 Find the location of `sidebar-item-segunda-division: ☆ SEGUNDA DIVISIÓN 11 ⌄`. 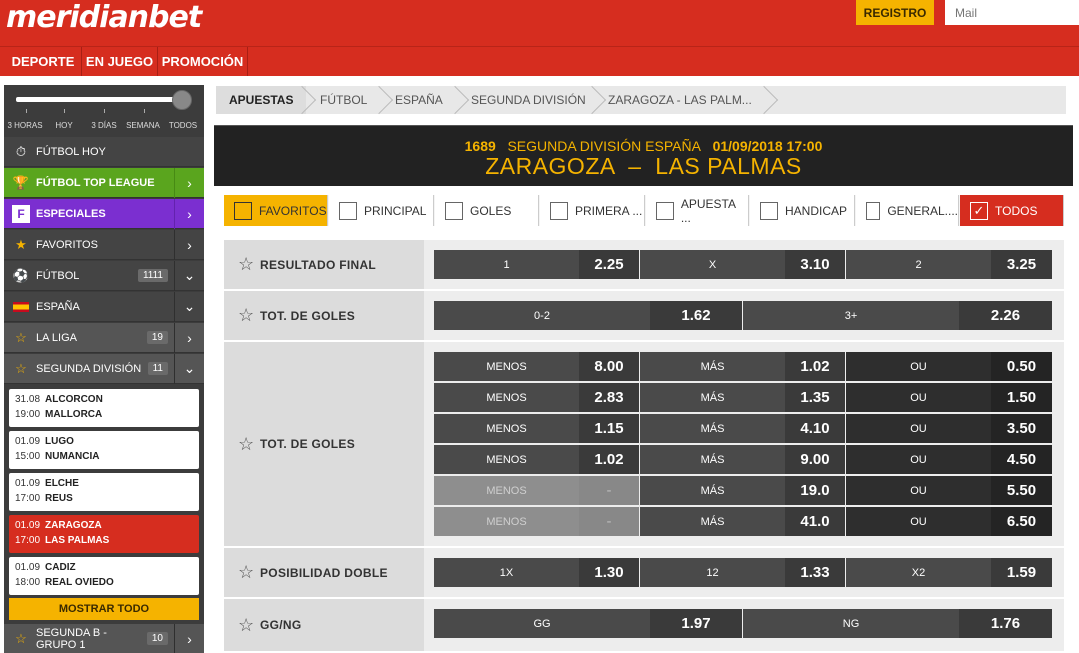

sidebar-item-segunda-division: ☆ SEGUNDA DIVISIÓN 11 ⌄ is located at coordinates (104, 368).